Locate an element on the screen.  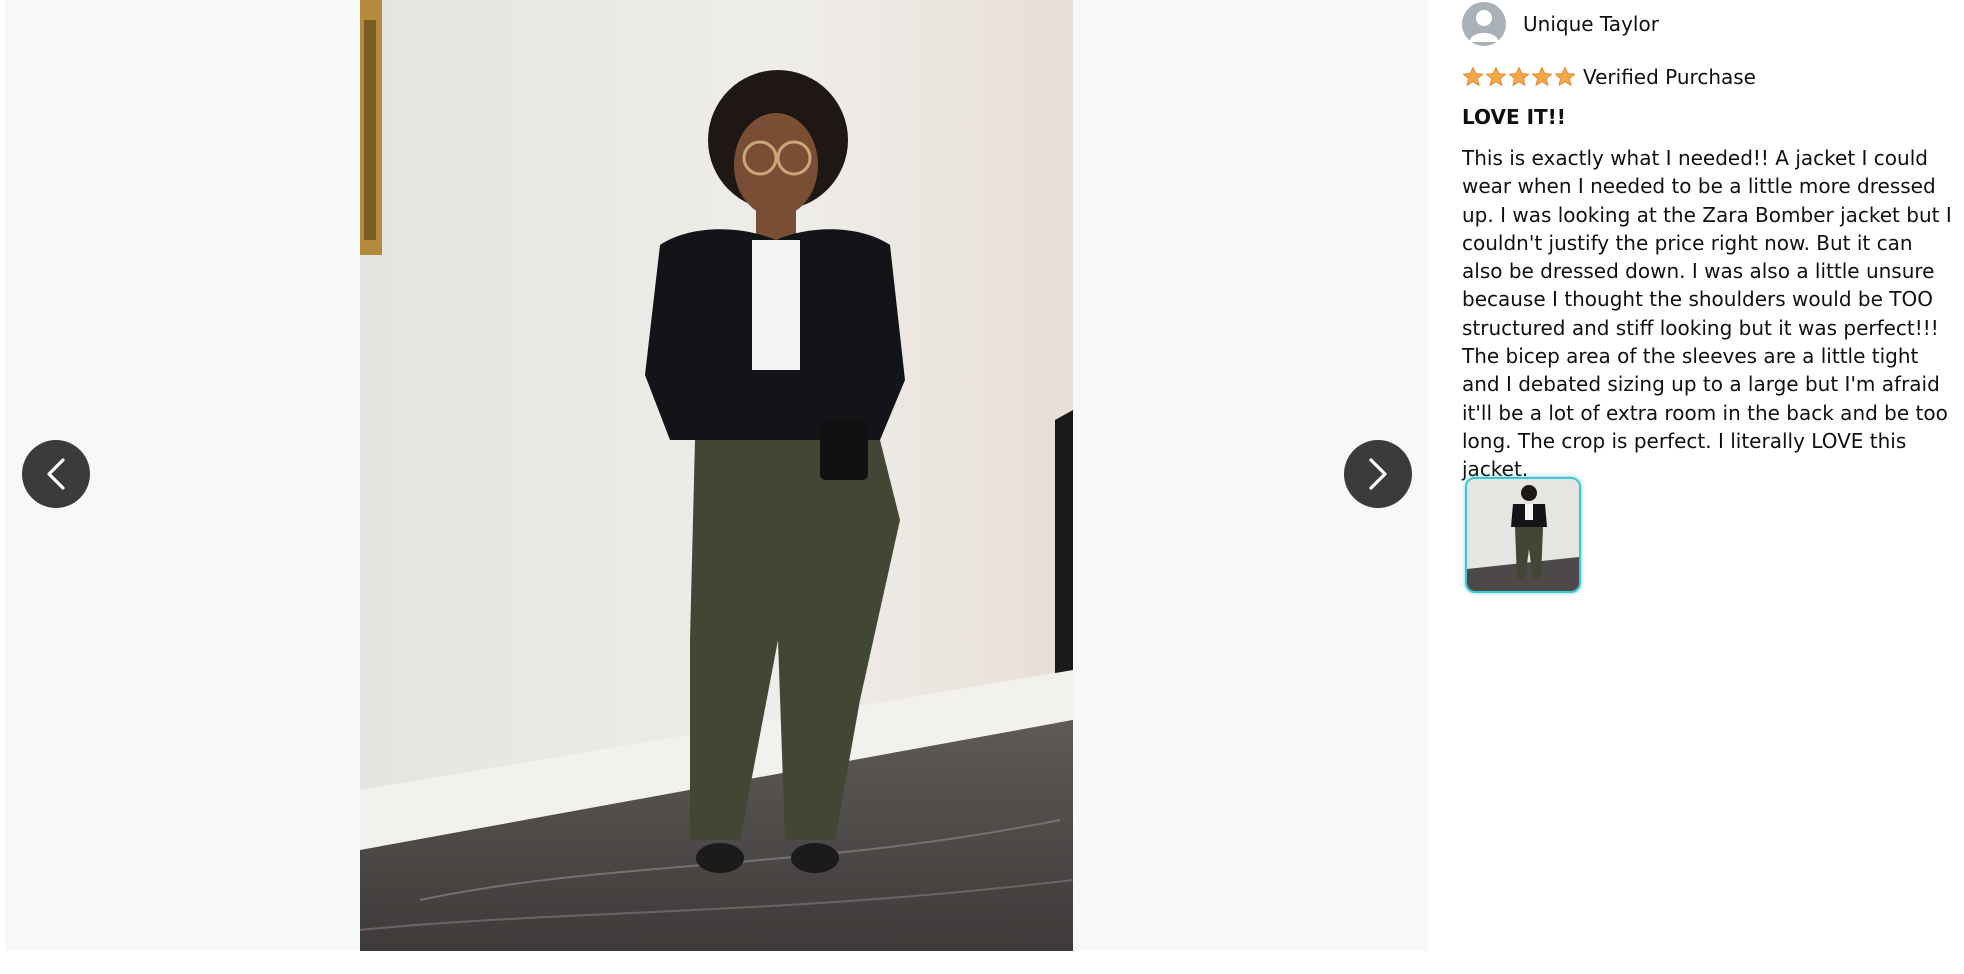
chevron-left-icon is located at coordinates (56, 474).